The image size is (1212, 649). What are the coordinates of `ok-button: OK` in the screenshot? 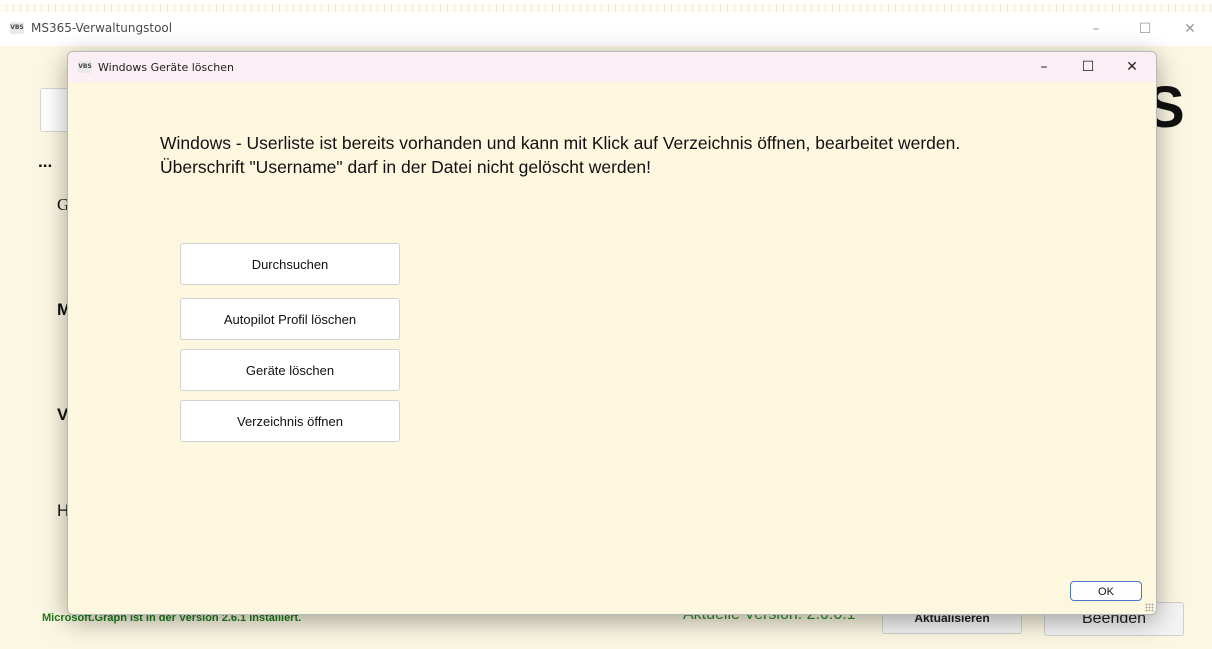 It's located at (1106, 591).